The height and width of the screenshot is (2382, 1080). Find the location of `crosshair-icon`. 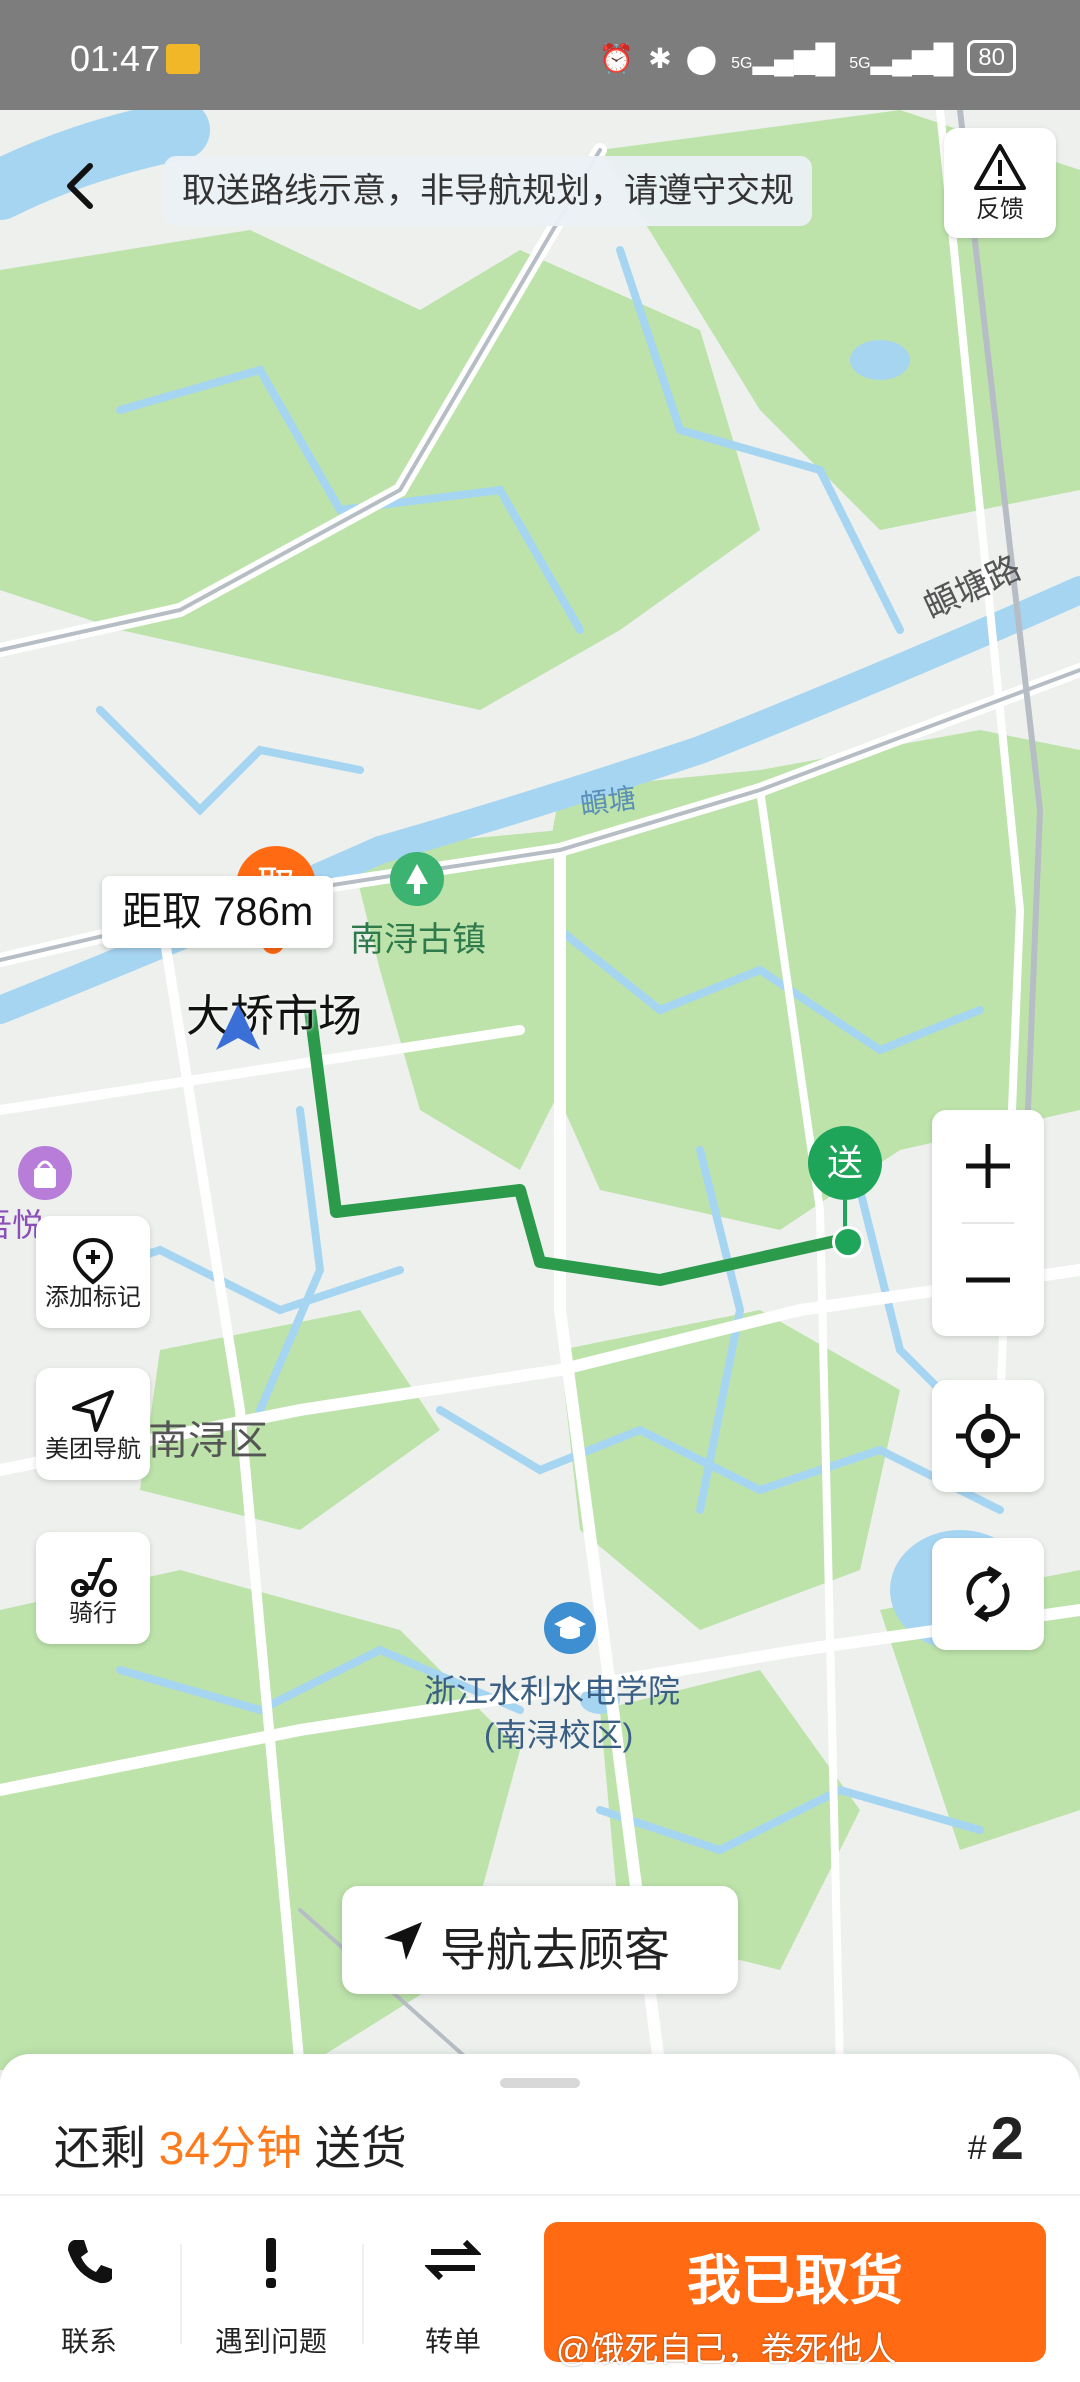

crosshair-icon is located at coordinates (988, 1436).